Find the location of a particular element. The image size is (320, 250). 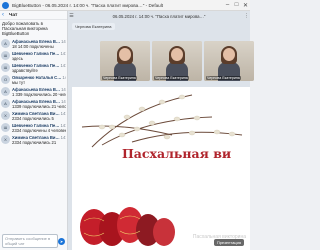

chat-header: ‹ Чат is located at coordinates (33, 15).